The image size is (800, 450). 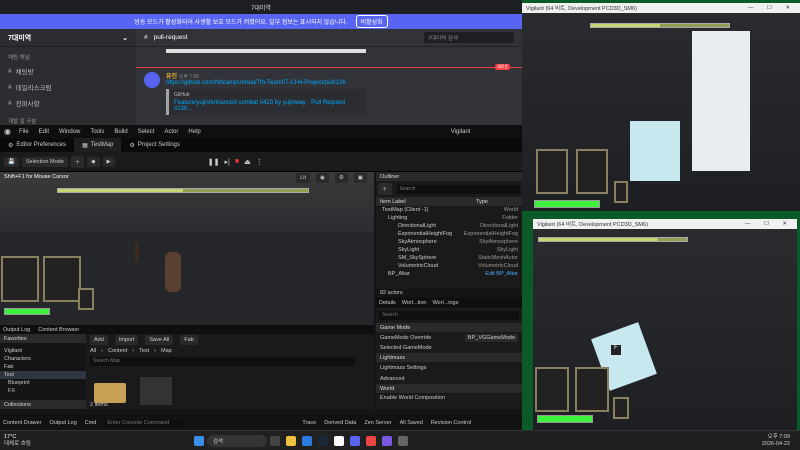 I want to click on taskbar-search: 검색, so click(x=236, y=440).